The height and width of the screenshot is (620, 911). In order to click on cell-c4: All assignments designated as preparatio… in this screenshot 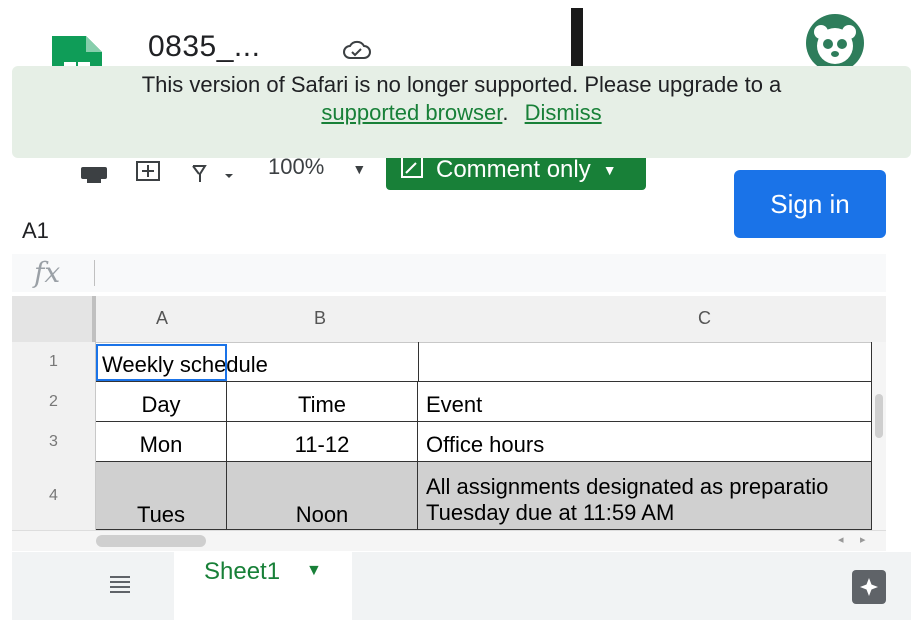, I will do `click(645, 496)`.